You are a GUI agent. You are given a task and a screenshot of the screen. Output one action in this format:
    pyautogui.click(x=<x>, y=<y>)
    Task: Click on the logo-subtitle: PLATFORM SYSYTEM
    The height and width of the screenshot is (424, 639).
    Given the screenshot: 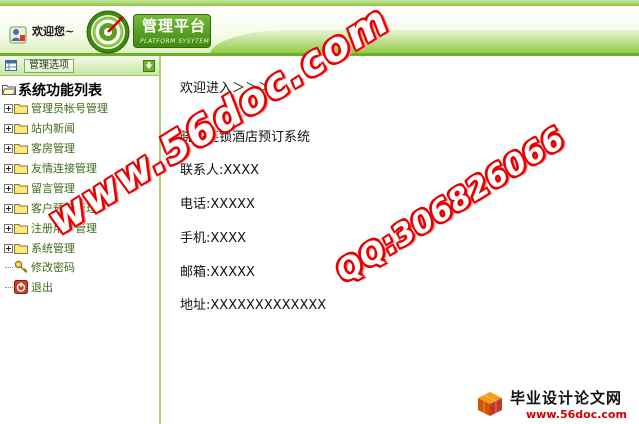 What is the action you would take?
    pyautogui.click(x=175, y=41)
    